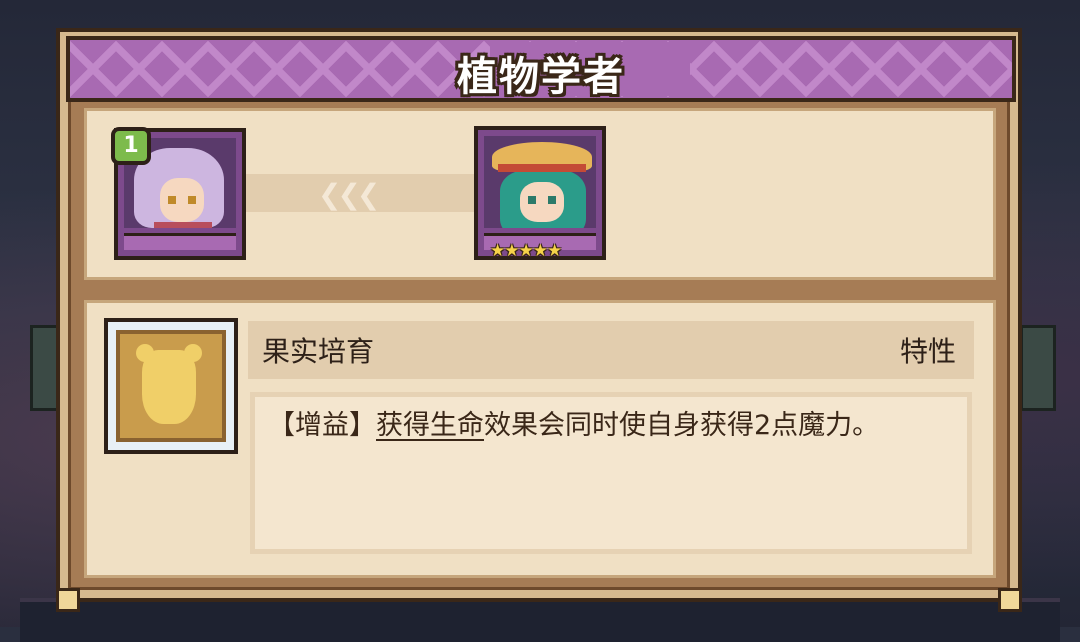 The height and width of the screenshot is (642, 1080). Describe the element at coordinates (430, 425) in the screenshot. I see `keyword-link-gain-life: 获得生命` at that location.